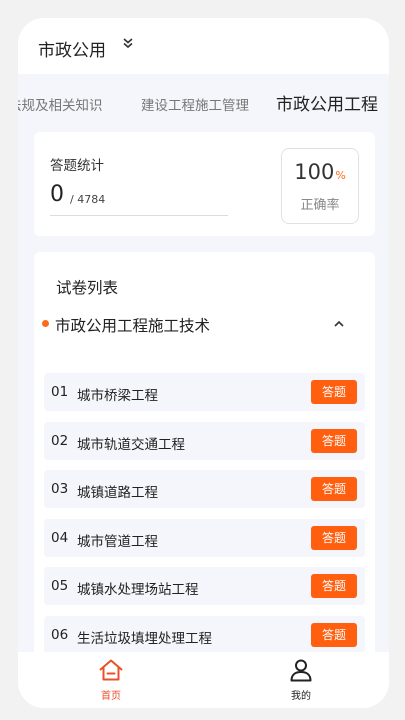  What do you see at coordinates (72, 48) in the screenshot?
I see `city-selector-label: 市政公用` at bounding box center [72, 48].